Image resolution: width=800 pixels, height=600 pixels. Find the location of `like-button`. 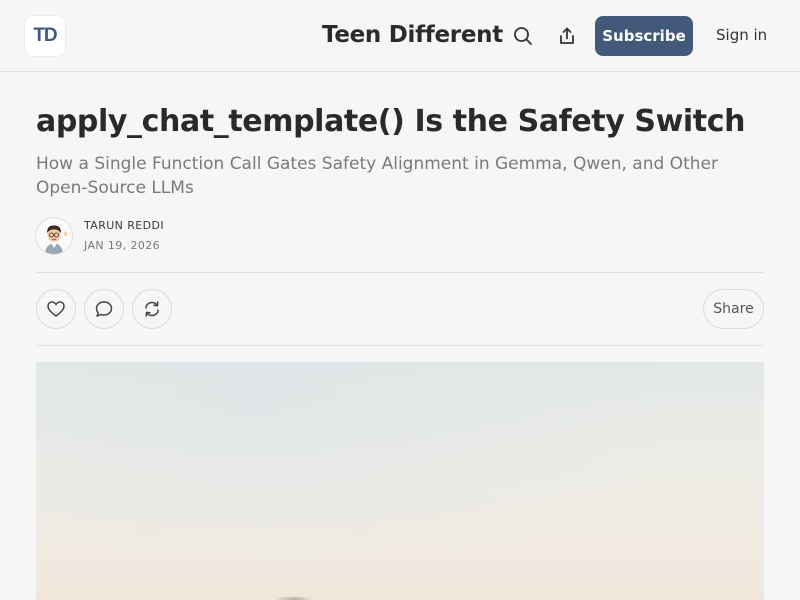

like-button is located at coordinates (56, 309).